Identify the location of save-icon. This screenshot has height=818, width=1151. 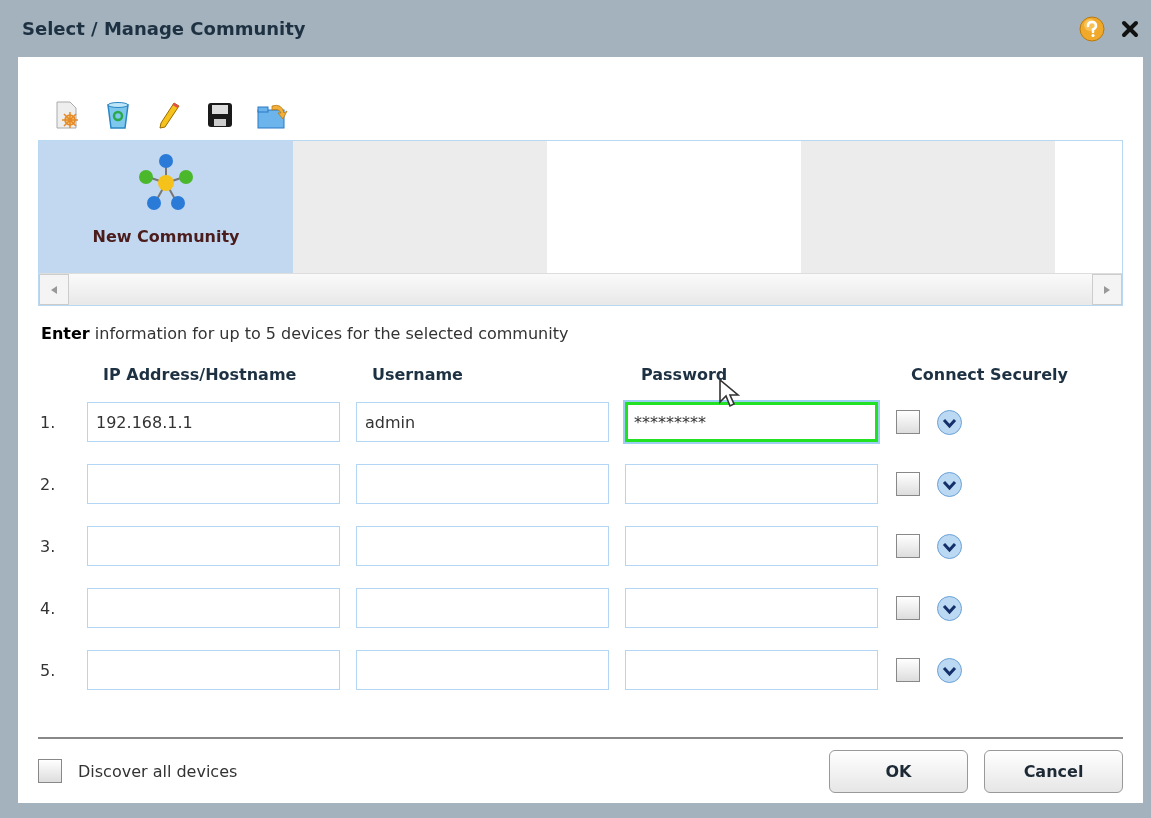
(220, 115).